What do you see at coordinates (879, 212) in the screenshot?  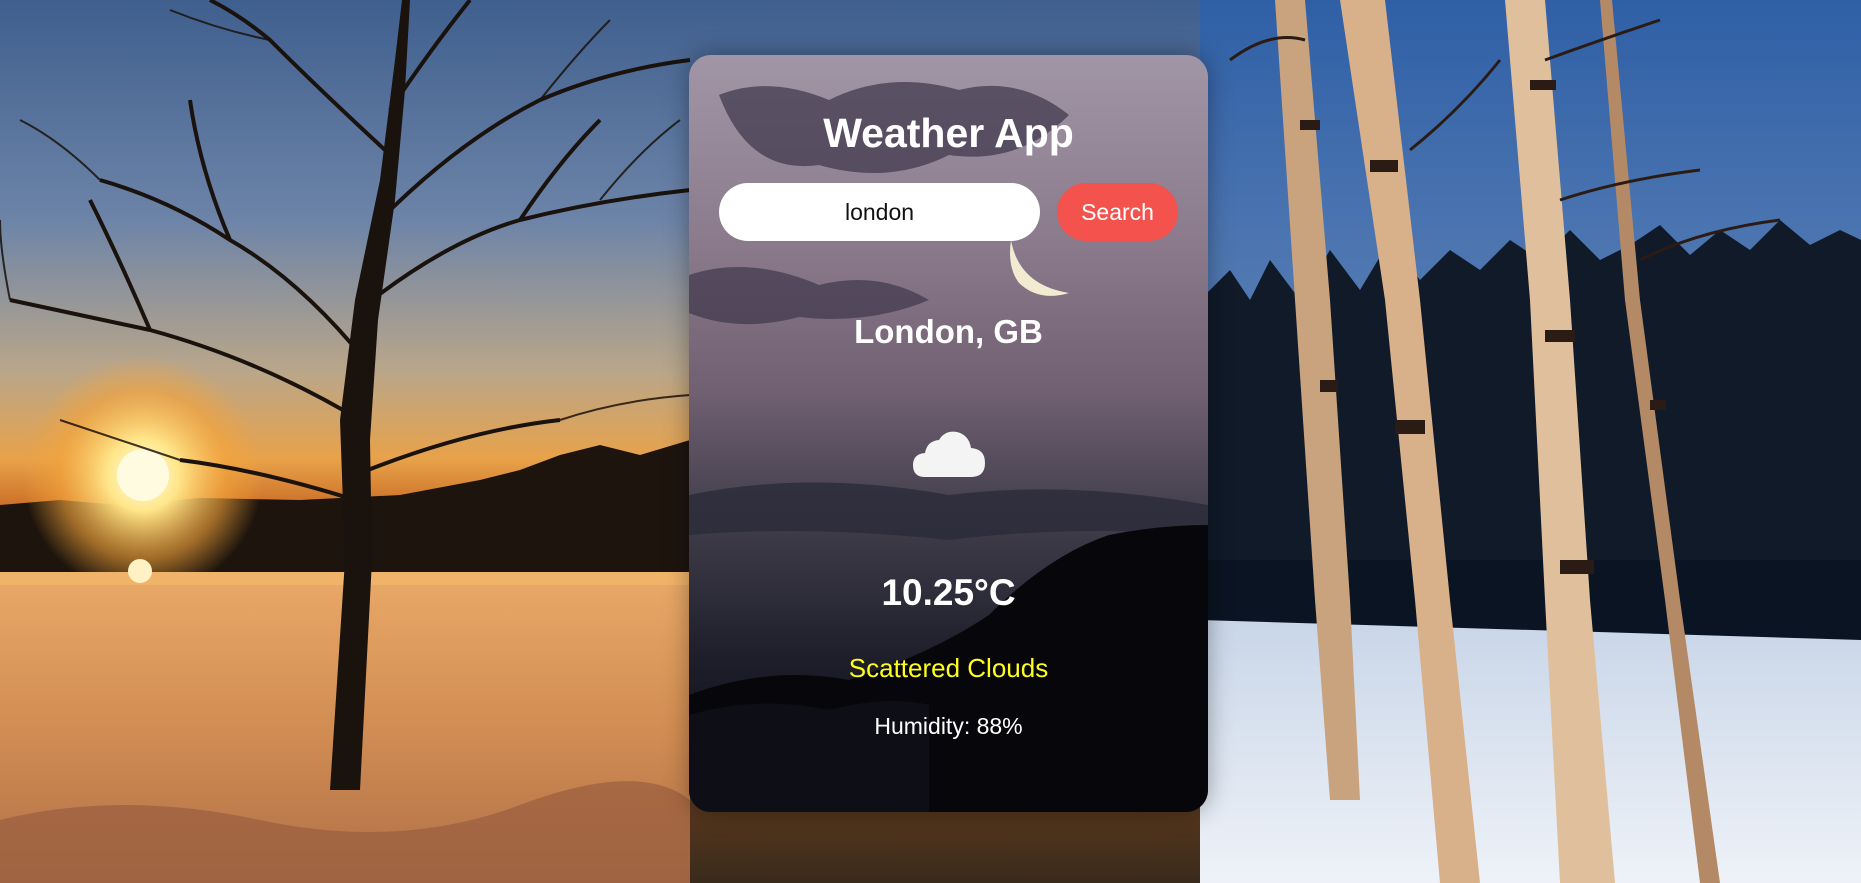 I see `city-search-input` at bounding box center [879, 212].